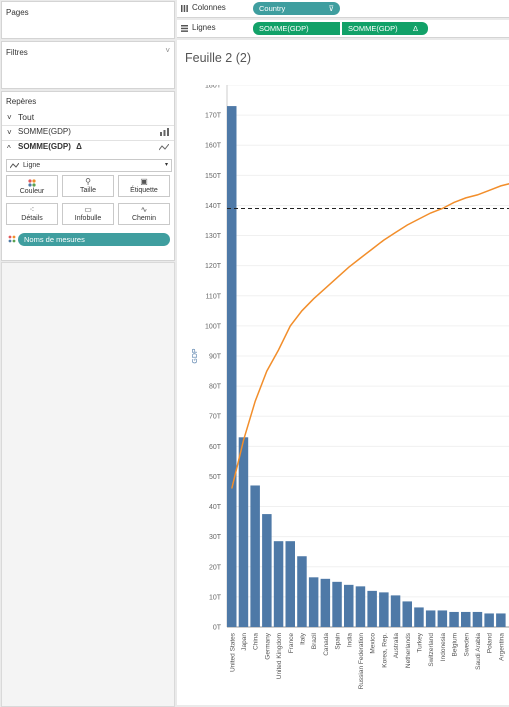  What do you see at coordinates (291, 643) in the screenshot?
I see `x-tick-label: France` at bounding box center [291, 643].